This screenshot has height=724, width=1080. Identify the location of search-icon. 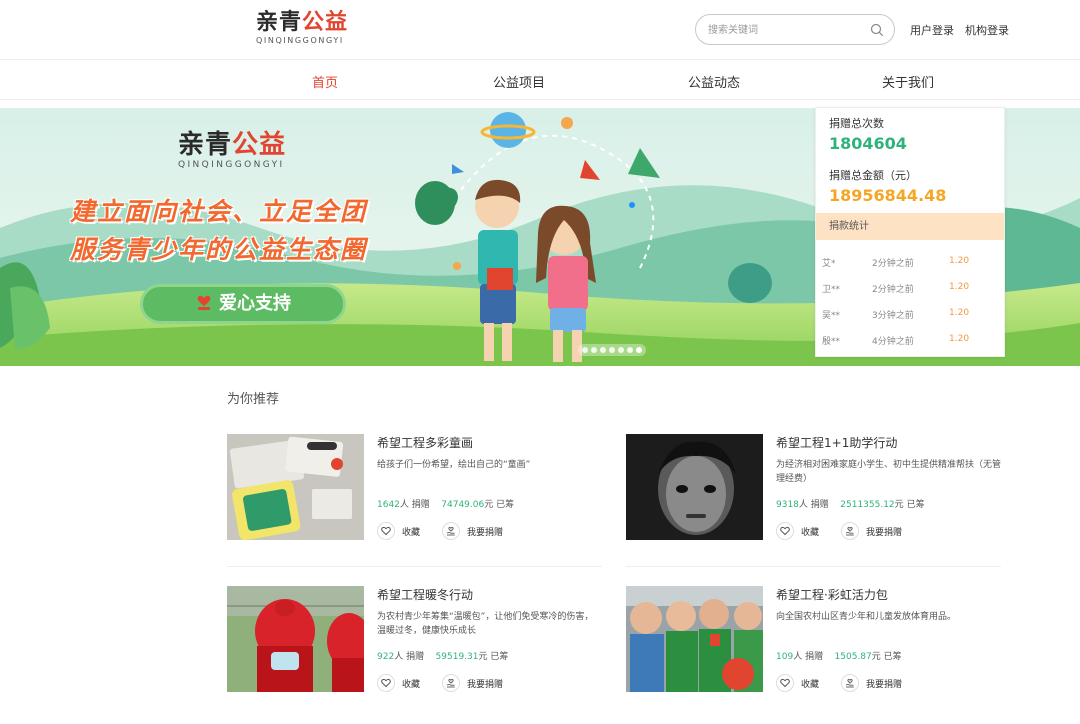
(877, 30).